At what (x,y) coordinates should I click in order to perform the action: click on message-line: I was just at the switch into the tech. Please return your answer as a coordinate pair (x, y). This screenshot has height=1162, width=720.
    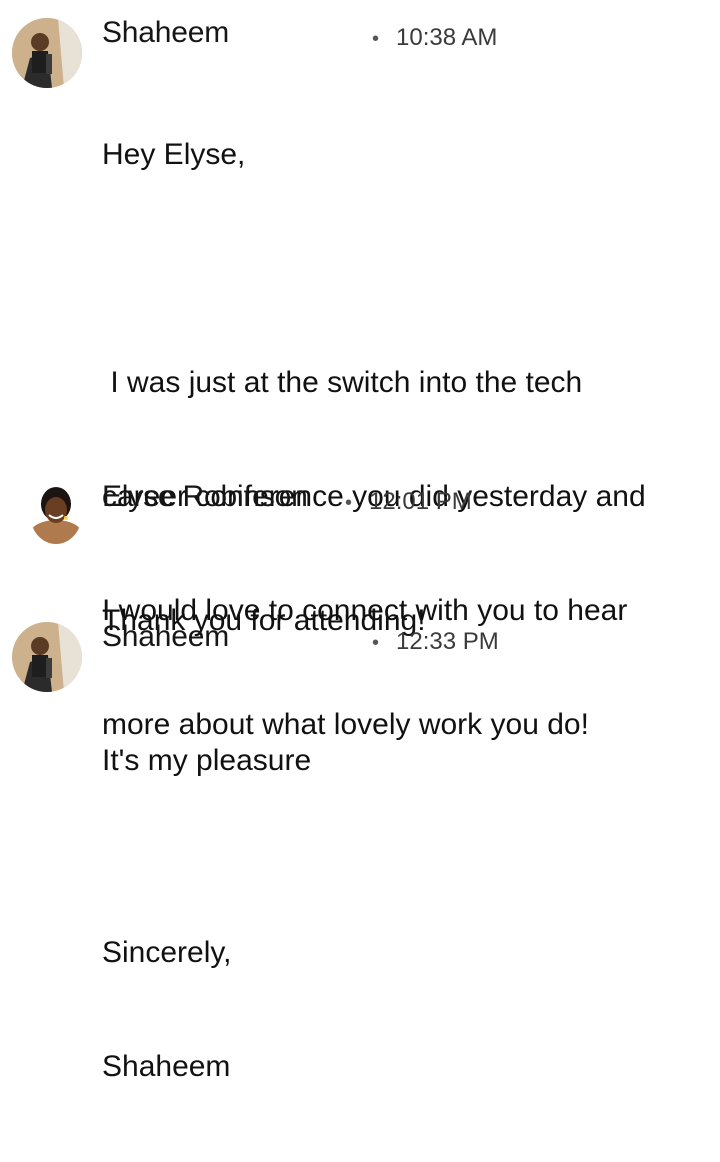
    Looking at the image, I should click on (342, 382).